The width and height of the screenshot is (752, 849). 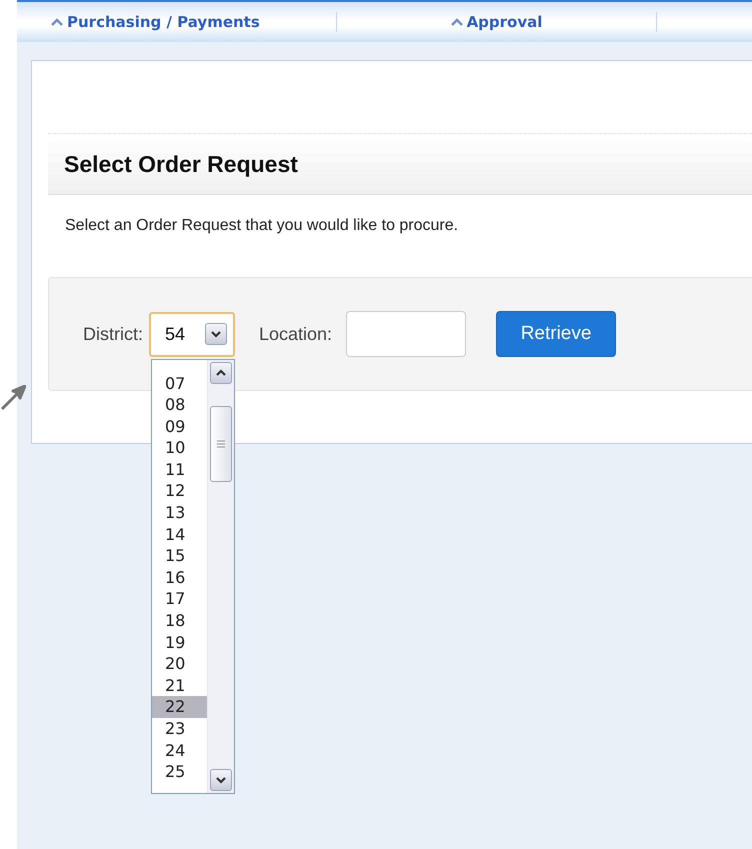 What do you see at coordinates (179, 621) in the screenshot?
I see `dropdown-option: 18` at bounding box center [179, 621].